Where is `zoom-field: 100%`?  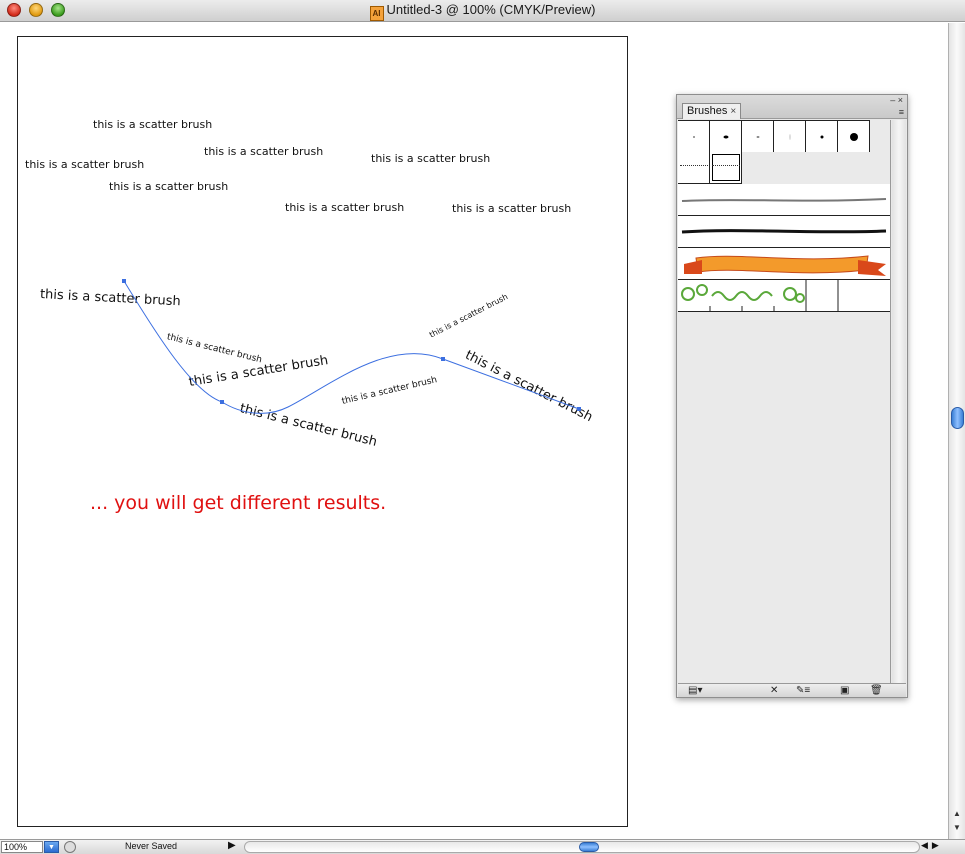
zoom-field: 100% is located at coordinates (22, 847).